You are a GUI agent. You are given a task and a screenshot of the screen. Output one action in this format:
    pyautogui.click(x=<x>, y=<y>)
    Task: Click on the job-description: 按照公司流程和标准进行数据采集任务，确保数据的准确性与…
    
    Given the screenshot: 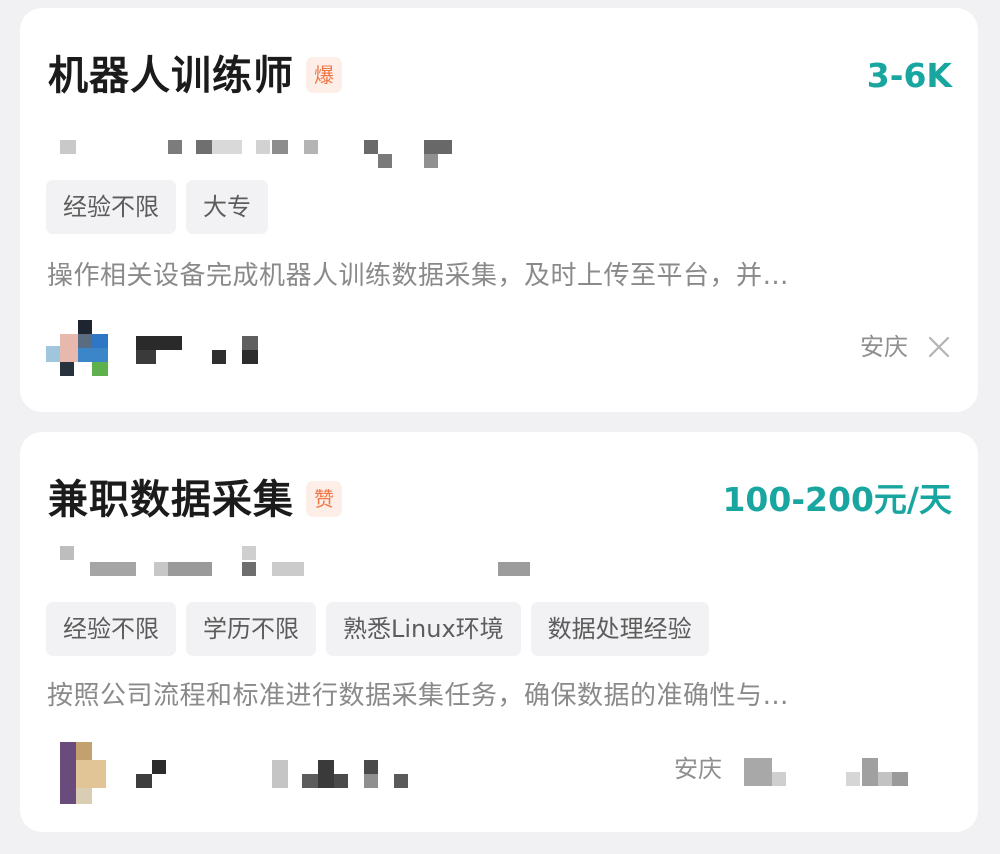 What is the action you would take?
    pyautogui.click(x=418, y=696)
    